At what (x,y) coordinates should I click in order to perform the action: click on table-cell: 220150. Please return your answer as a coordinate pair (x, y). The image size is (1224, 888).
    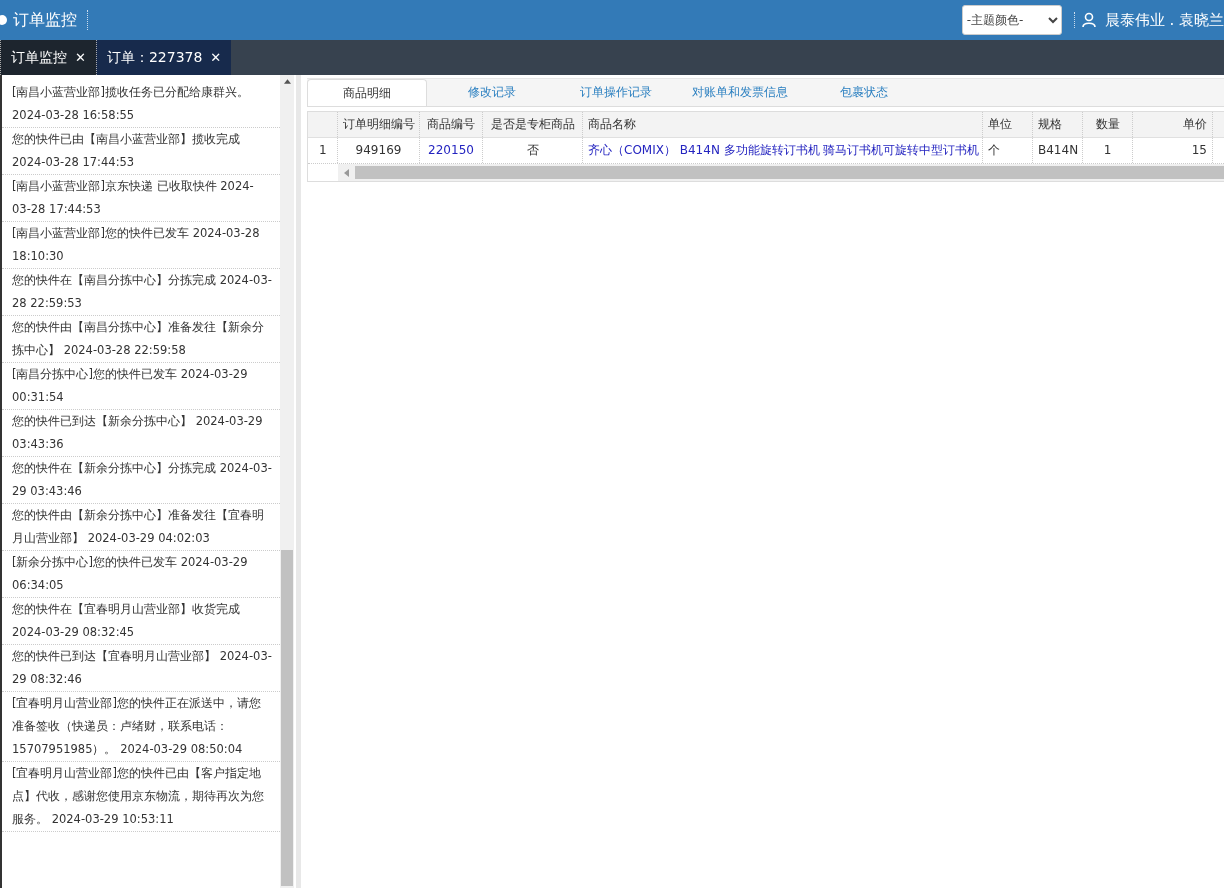
    Looking at the image, I should click on (451, 150).